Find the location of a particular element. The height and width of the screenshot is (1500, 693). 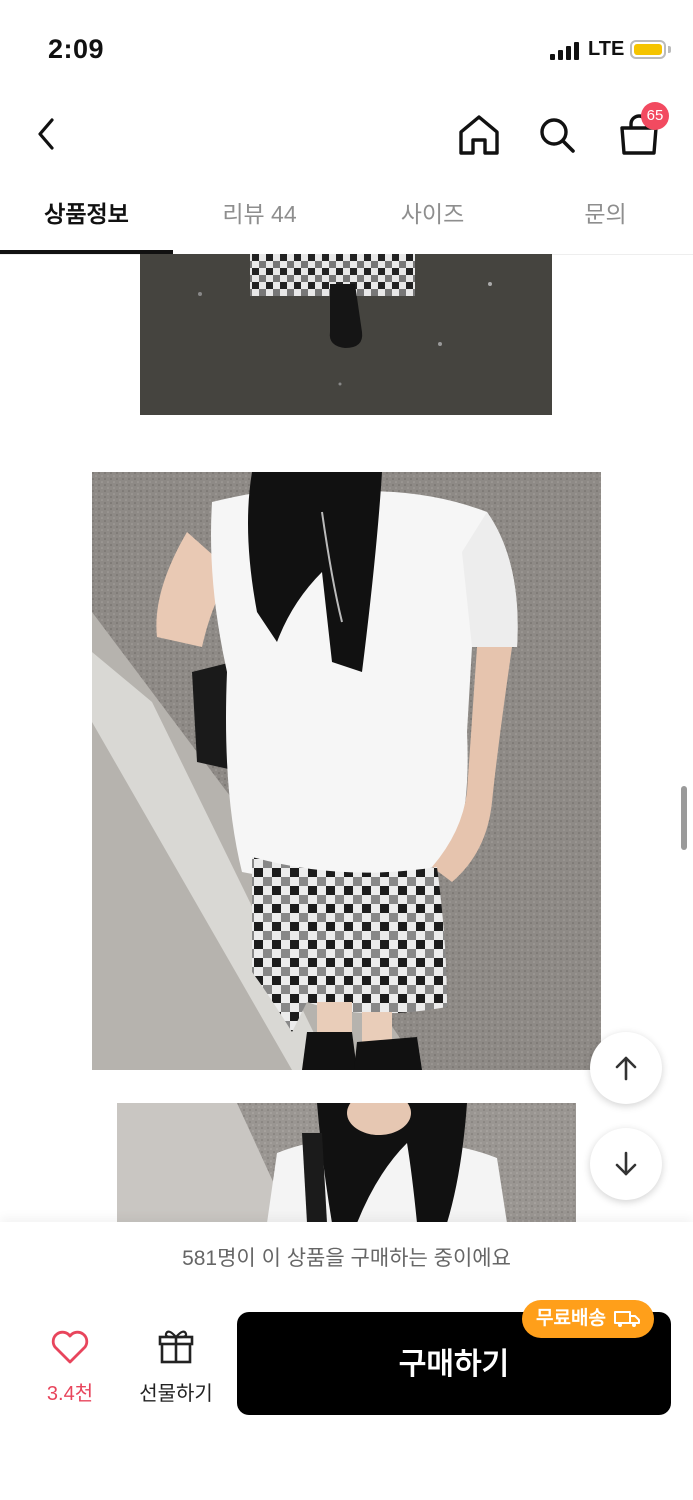

free-shipping-label: 무료배송 is located at coordinates (571, 1318).